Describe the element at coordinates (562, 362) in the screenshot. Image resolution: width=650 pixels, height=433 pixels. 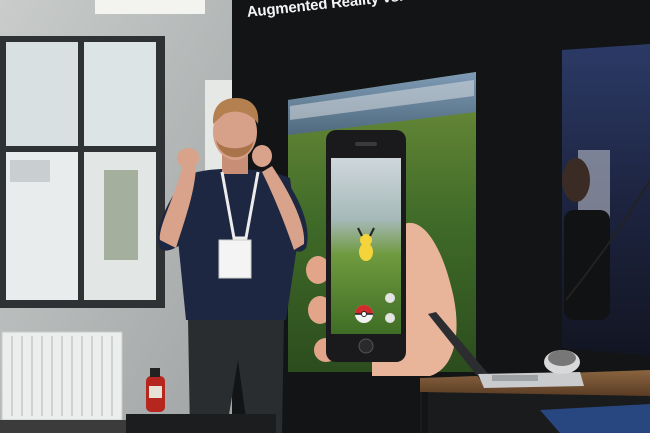
I see `clicker-device-icon` at that location.